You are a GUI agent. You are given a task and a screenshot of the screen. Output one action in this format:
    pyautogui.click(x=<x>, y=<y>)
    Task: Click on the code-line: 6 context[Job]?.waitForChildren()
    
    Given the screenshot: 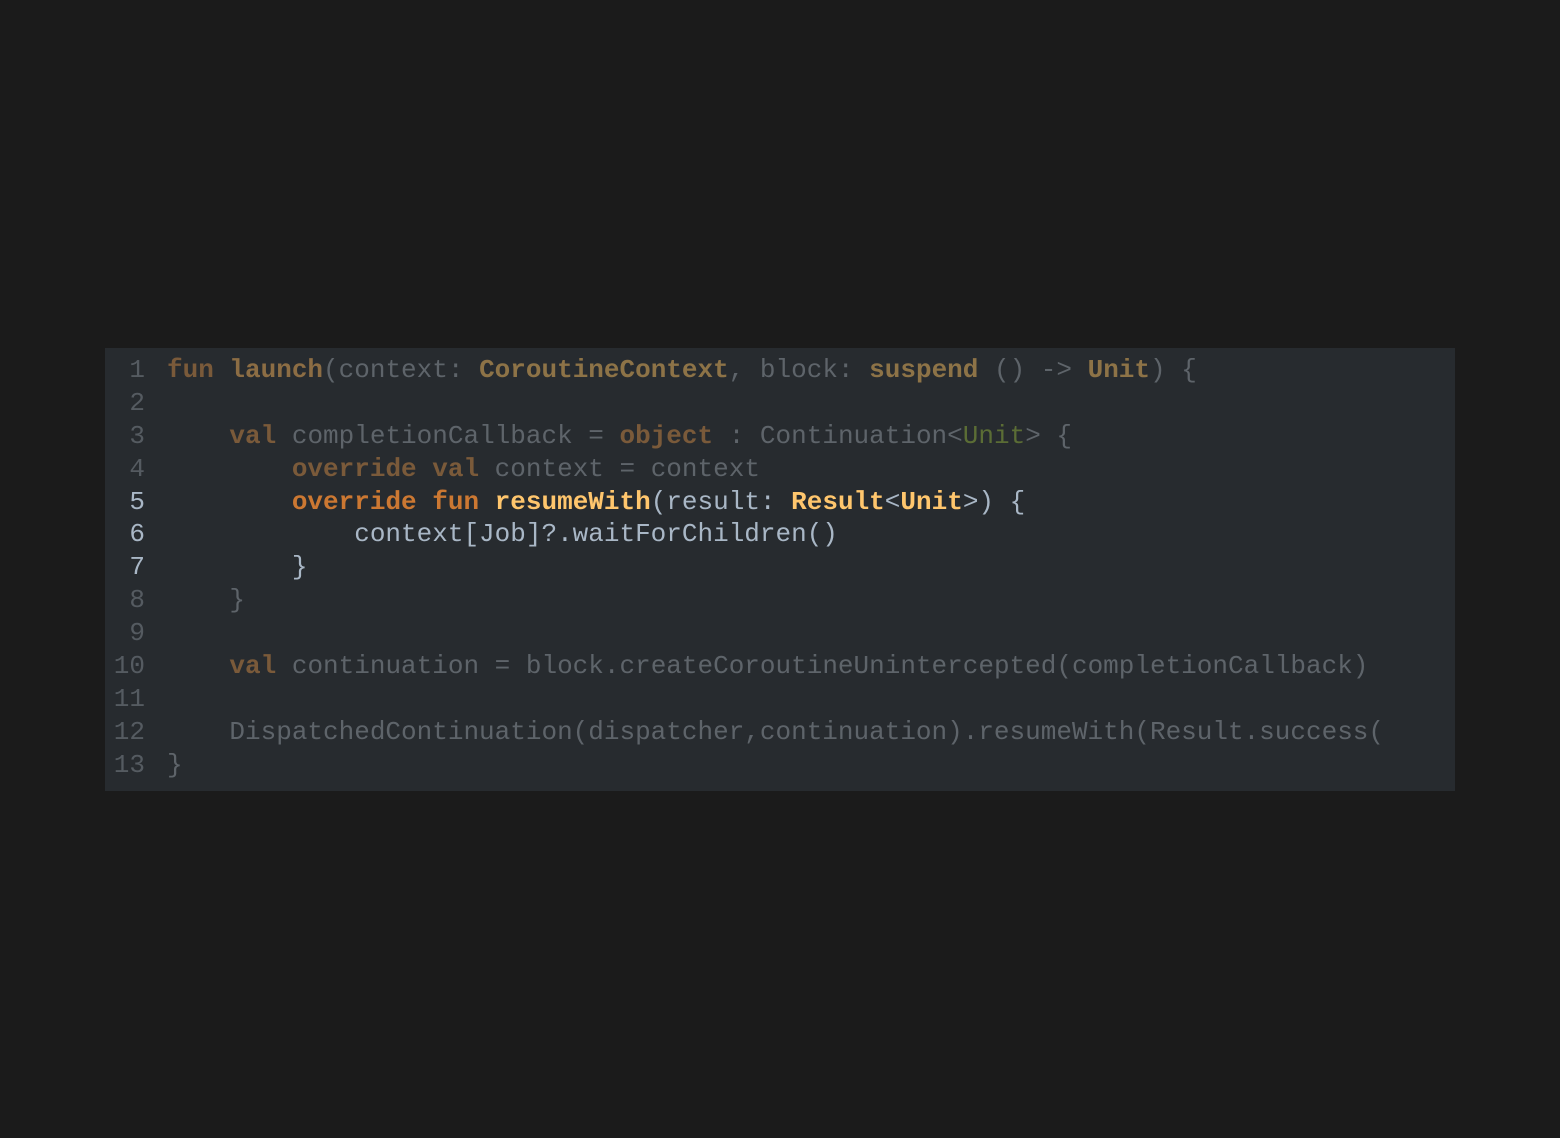 What is the action you would take?
    pyautogui.click(x=780, y=534)
    